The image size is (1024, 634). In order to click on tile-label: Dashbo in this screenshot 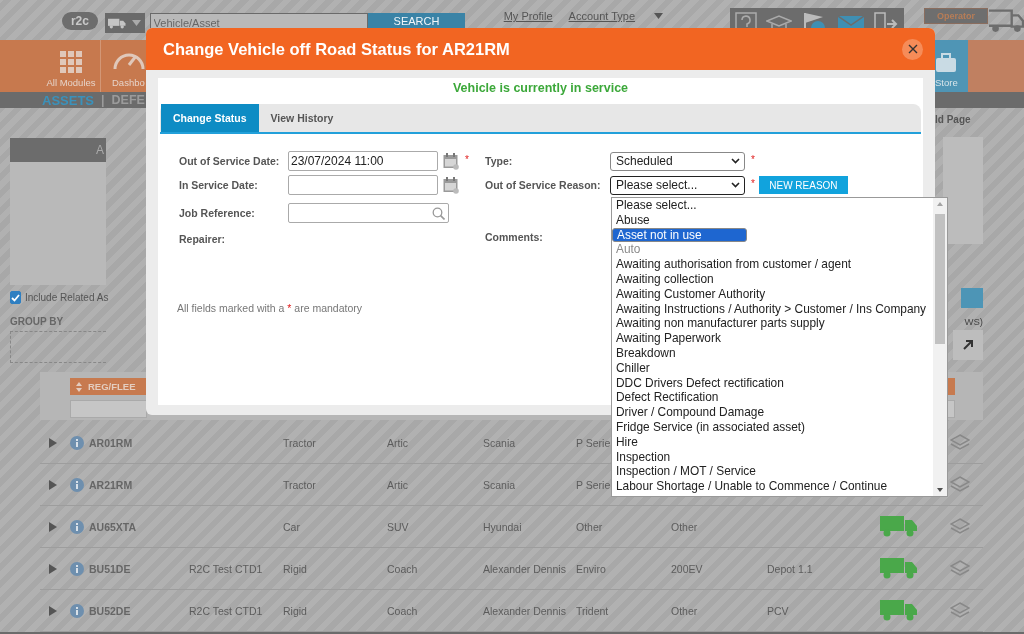, I will do `click(128, 82)`.